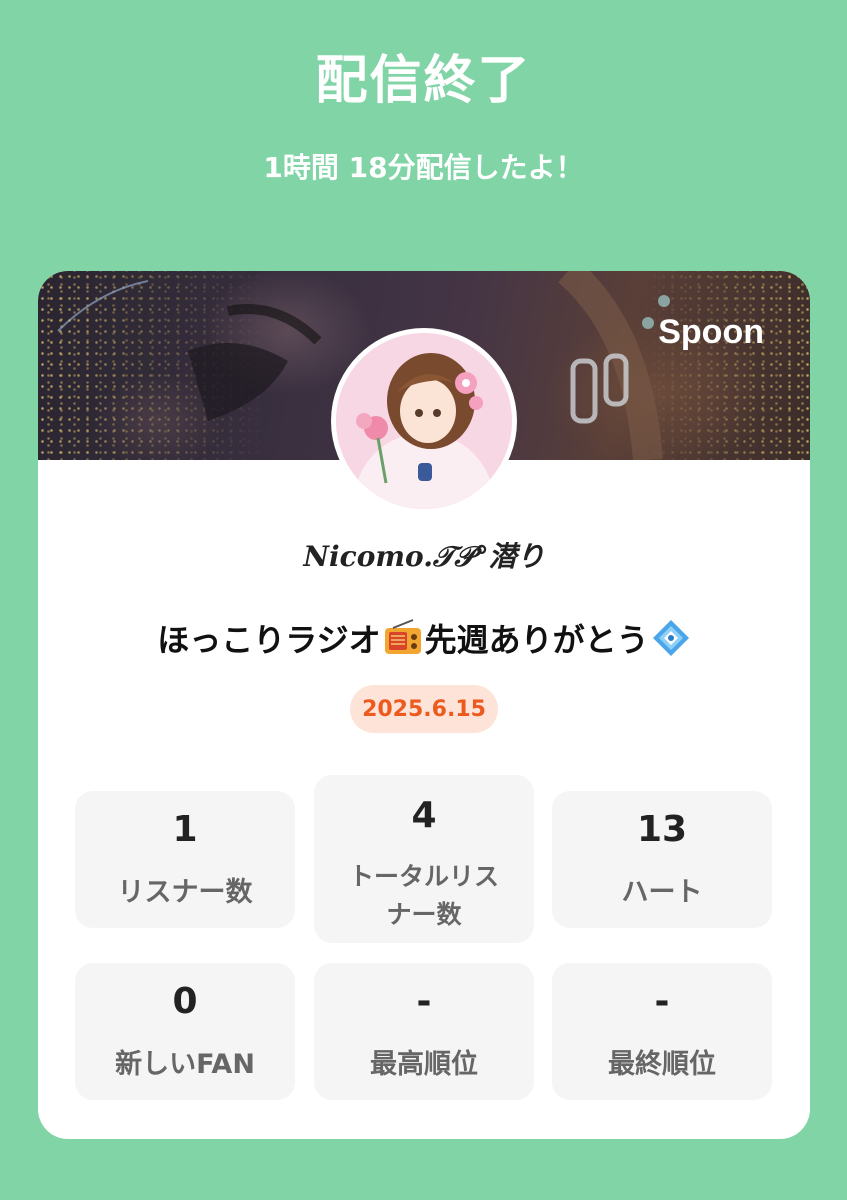 The image size is (847, 1200). I want to click on stat-value: 13, so click(662, 829).